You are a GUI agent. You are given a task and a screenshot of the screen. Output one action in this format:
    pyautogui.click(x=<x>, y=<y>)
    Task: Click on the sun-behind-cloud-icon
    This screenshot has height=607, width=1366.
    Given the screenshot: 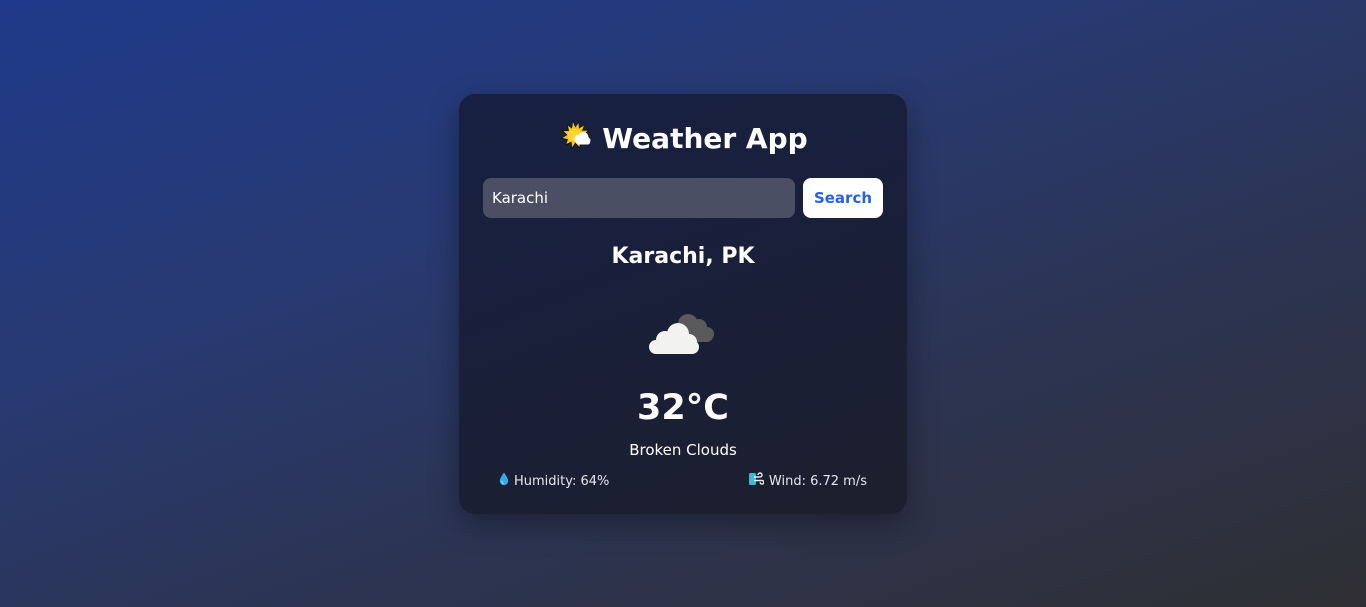 What is the action you would take?
    pyautogui.click(x=575, y=138)
    